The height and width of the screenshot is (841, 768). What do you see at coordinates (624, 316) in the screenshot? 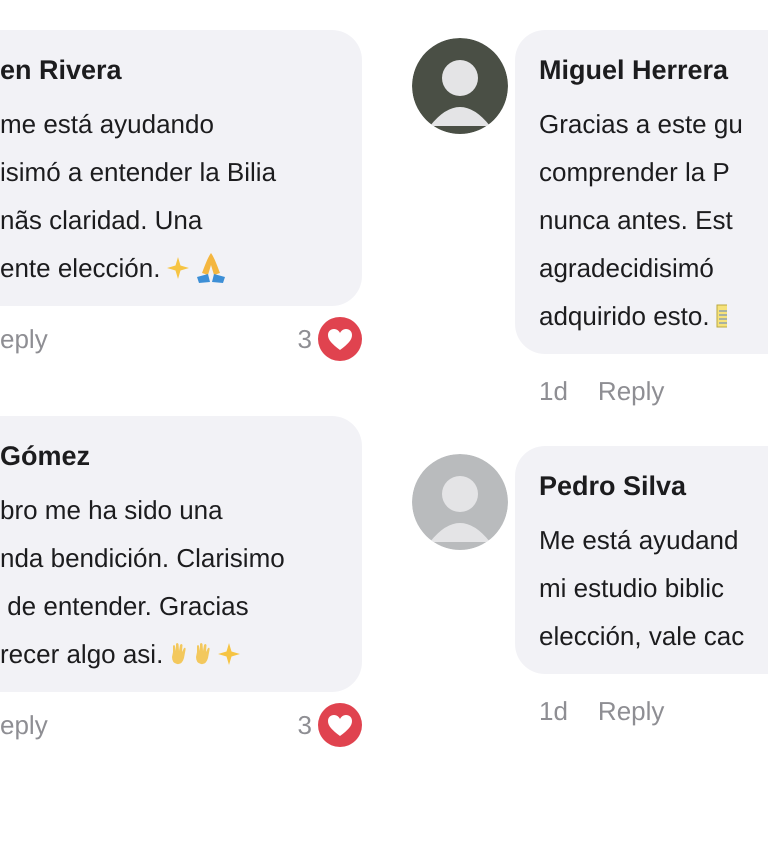
I see `comment-text-line: adquirido esto.` at bounding box center [624, 316].